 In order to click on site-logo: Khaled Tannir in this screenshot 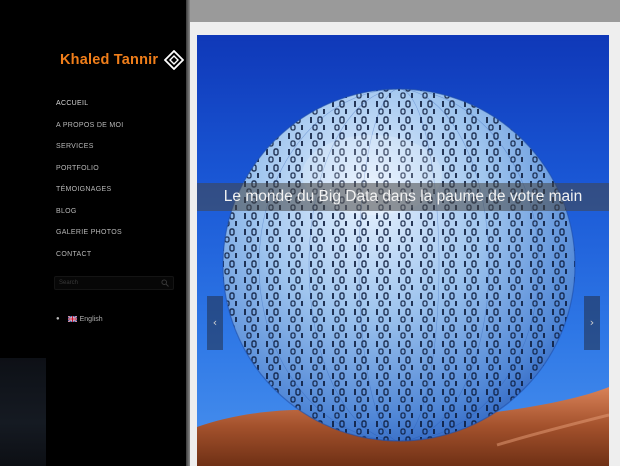, I will do `click(122, 60)`.